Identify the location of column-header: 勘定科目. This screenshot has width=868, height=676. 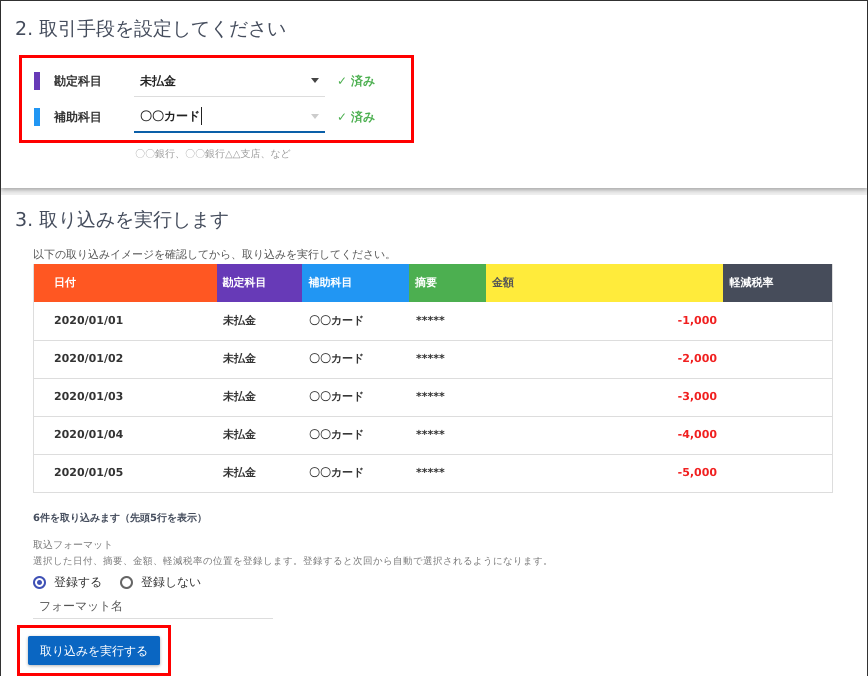
(259, 283).